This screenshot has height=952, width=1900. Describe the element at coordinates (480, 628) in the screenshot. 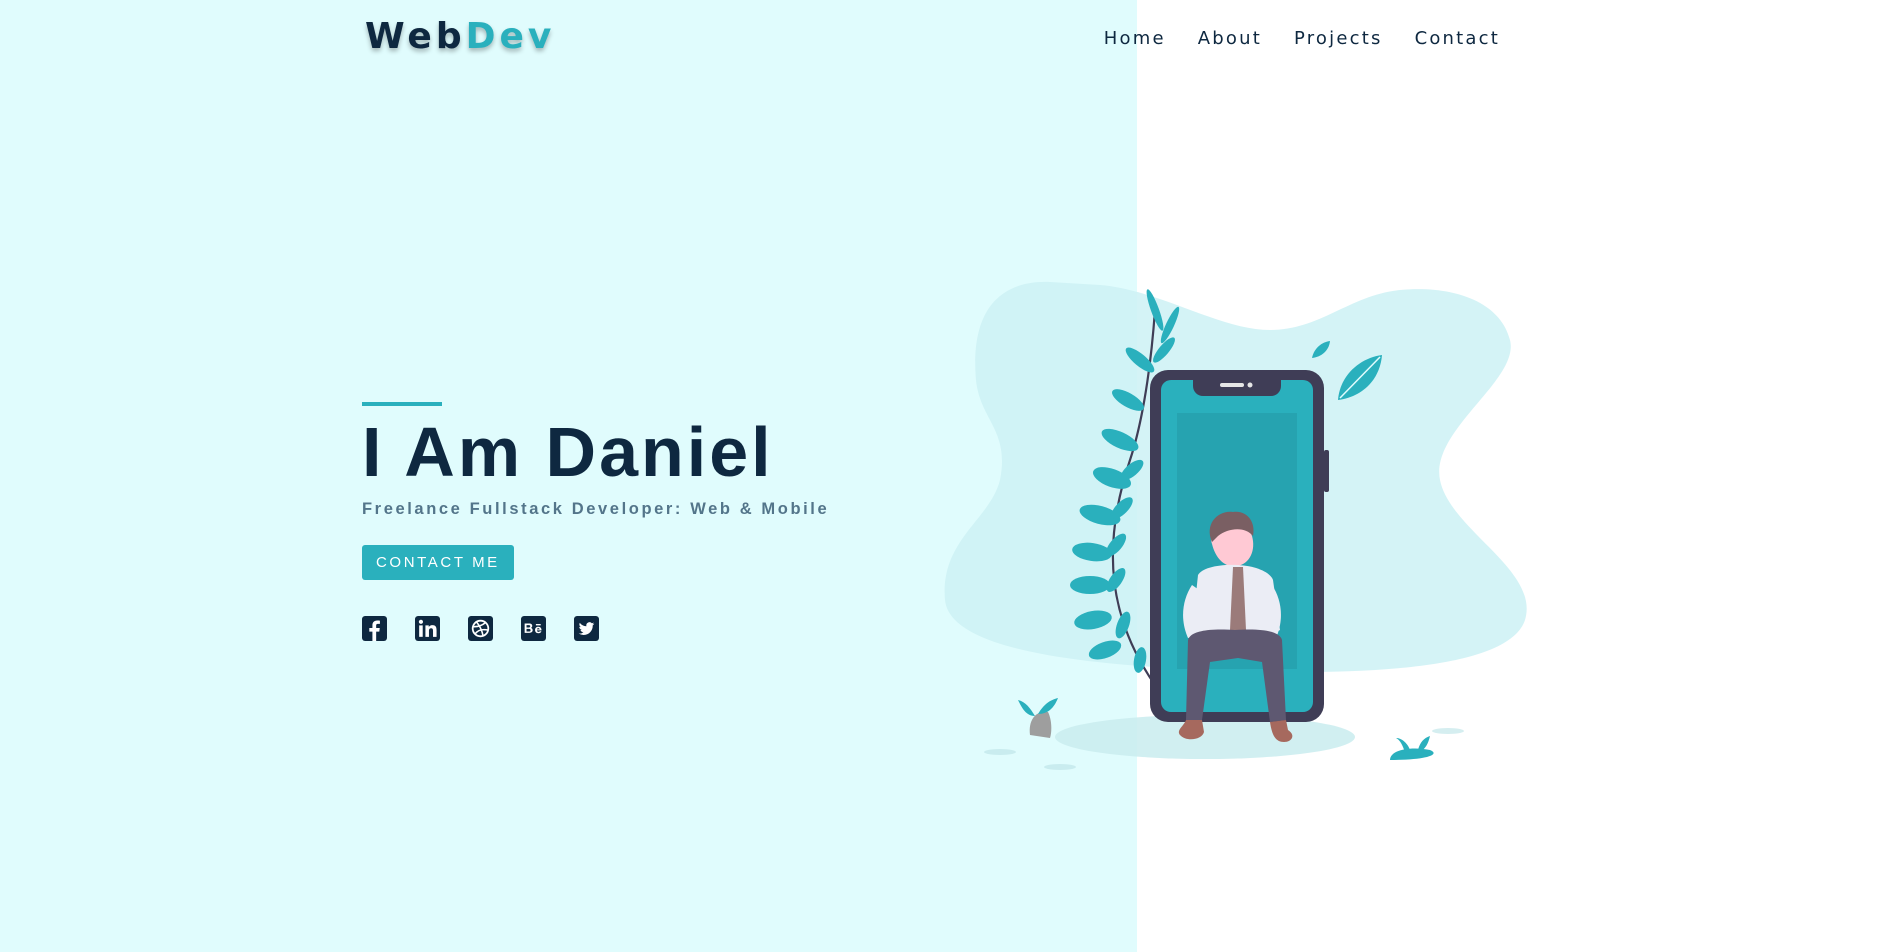

I see `dribbble-icon` at that location.